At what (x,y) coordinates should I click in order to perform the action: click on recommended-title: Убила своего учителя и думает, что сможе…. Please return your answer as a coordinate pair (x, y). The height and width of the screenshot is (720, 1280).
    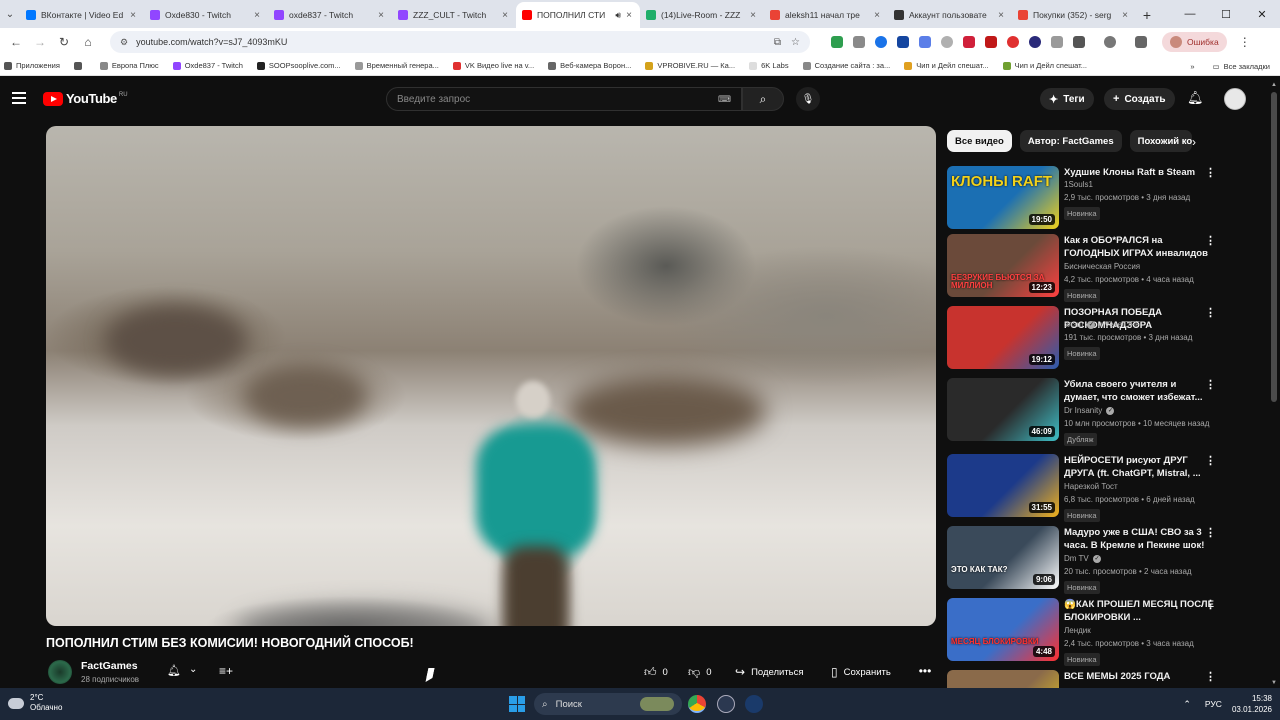
    Looking at the image, I should click on (1139, 391).